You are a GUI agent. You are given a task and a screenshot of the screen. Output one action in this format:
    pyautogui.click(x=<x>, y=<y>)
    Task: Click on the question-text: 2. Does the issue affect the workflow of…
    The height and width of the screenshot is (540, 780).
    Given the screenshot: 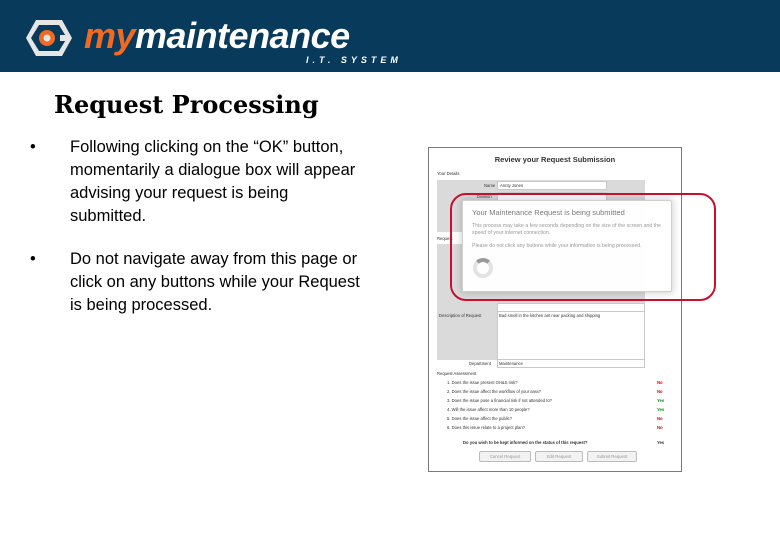 What is the action you would take?
    pyautogui.click(x=494, y=391)
    